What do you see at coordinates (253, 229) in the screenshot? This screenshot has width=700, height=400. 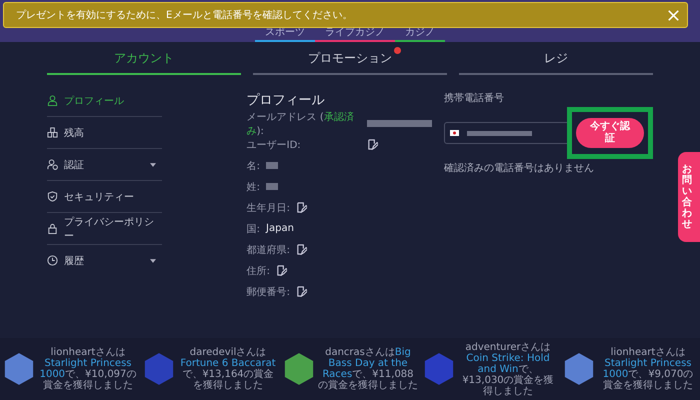 I see `field-label: 国:` at bounding box center [253, 229].